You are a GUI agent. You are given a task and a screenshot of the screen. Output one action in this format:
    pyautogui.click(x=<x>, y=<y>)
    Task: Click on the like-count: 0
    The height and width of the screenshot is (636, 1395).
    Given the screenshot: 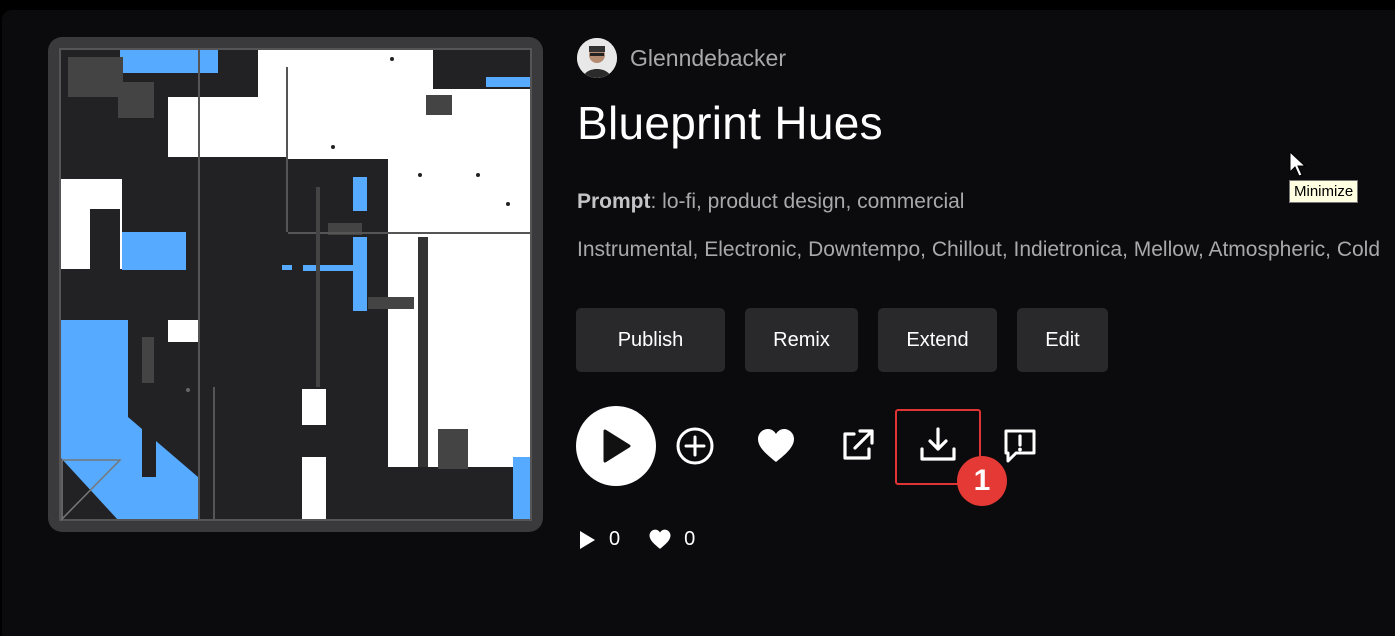 What is the action you would take?
    pyautogui.click(x=690, y=539)
    